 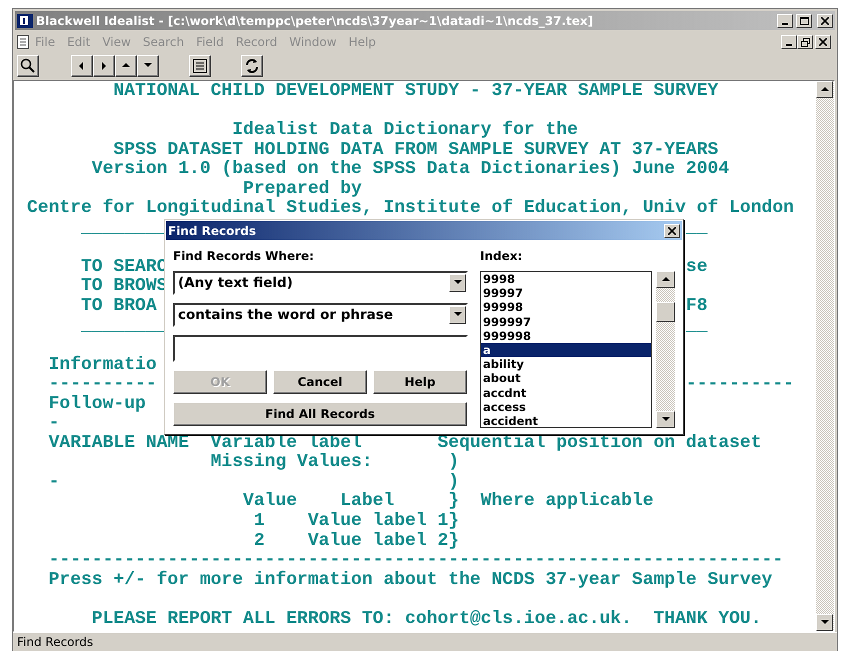 I want to click on document-line: Follow-up, so click(x=97, y=404).